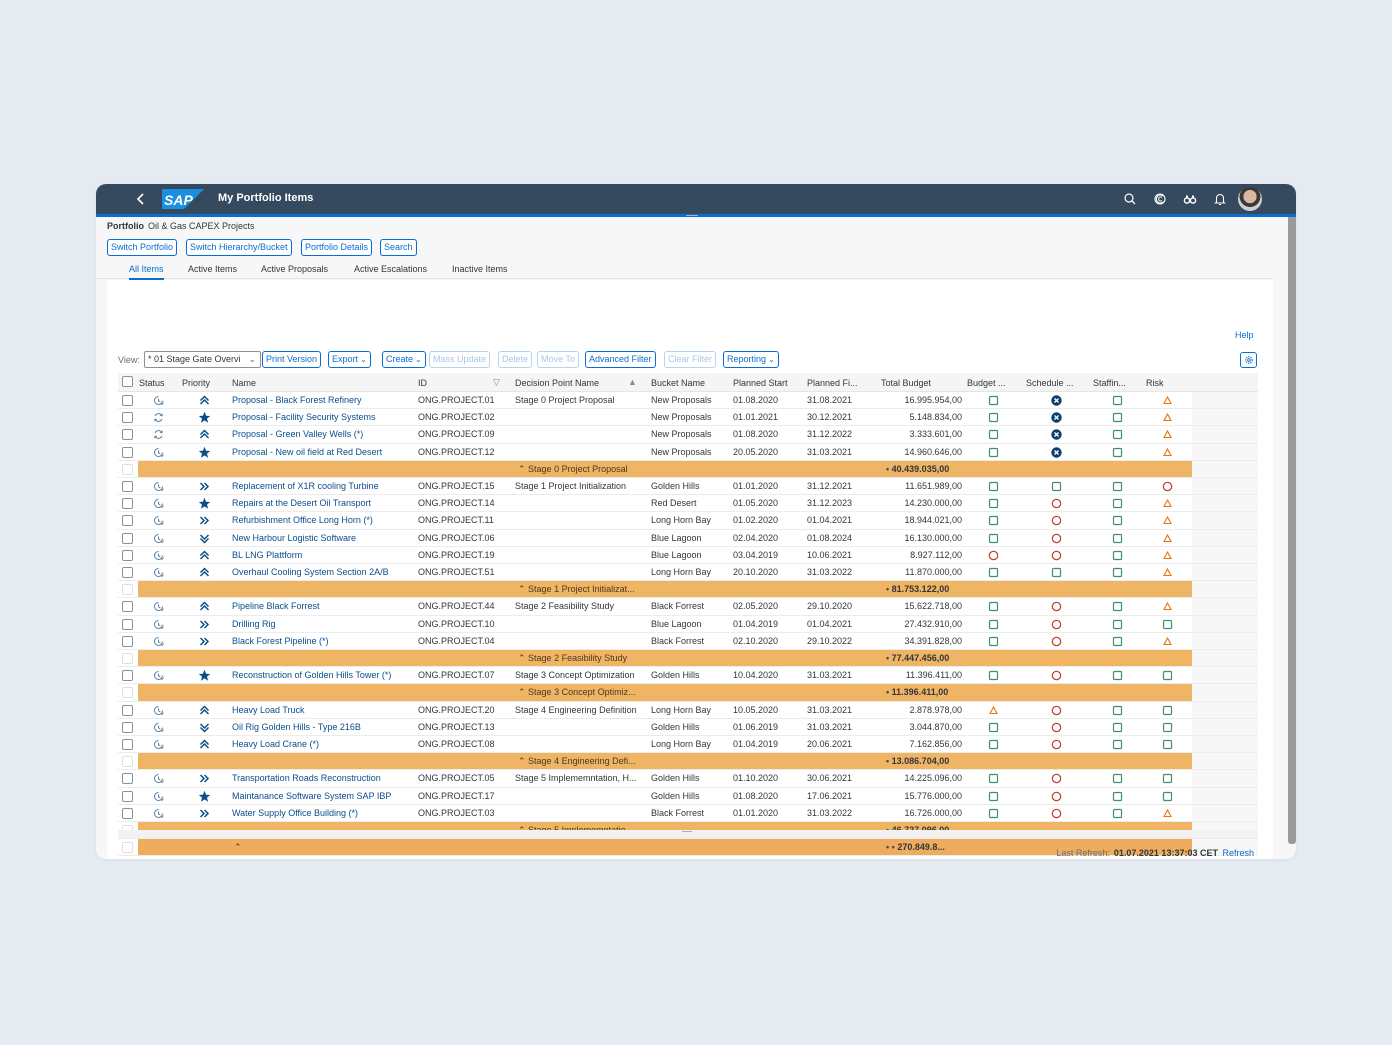  I want to click on group-collapse-toggle: ⌃, so click(238, 847).